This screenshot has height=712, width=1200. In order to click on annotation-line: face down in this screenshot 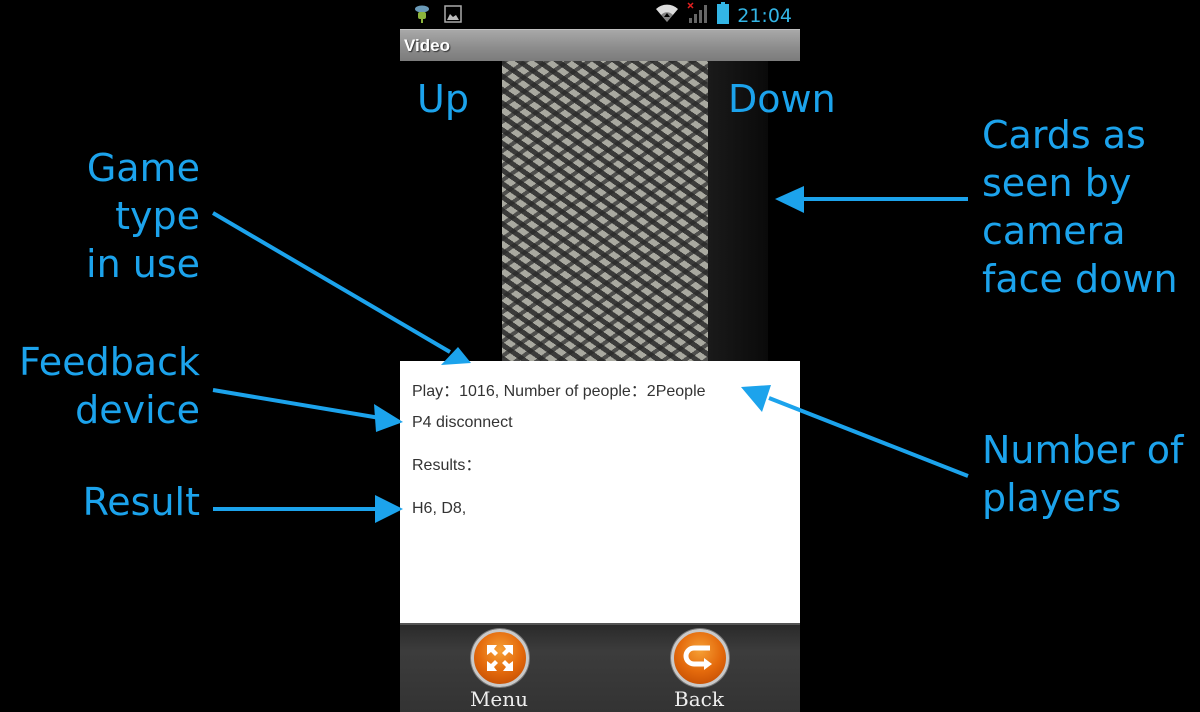, I will do `click(1080, 279)`.